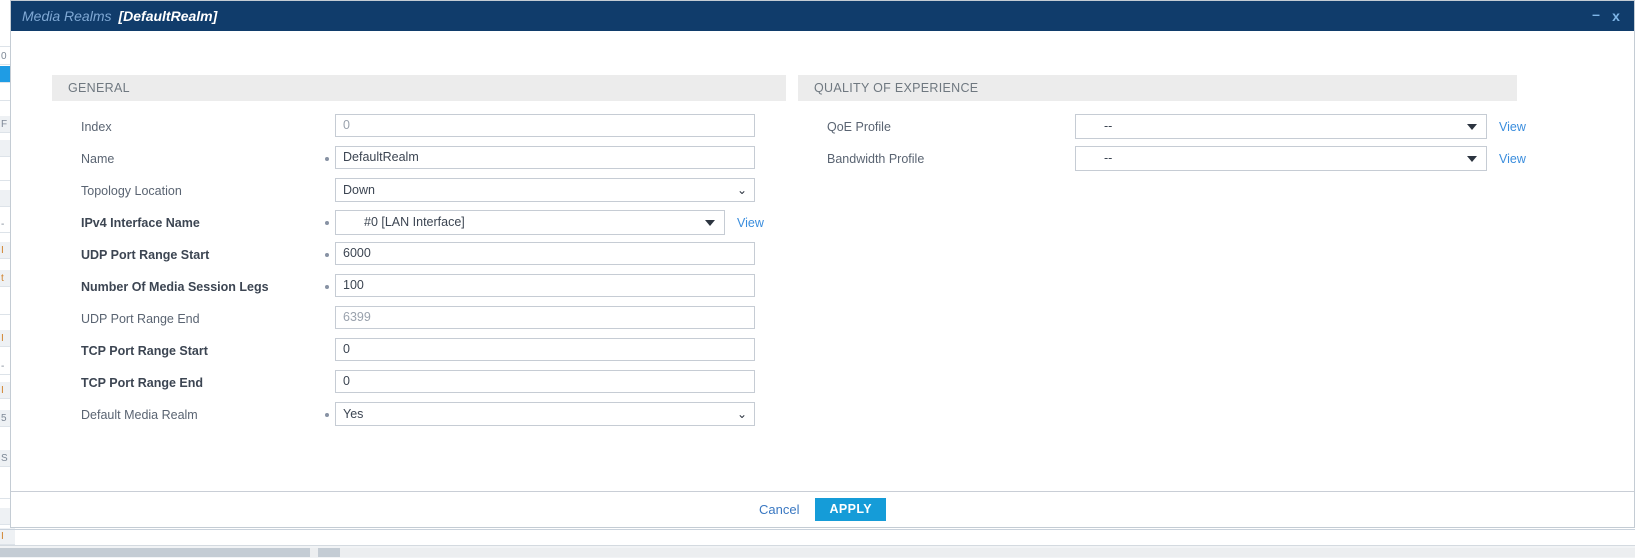 This screenshot has height=558, width=1635. Describe the element at coordinates (359, 190) in the screenshot. I see `select-value: Down` at that location.